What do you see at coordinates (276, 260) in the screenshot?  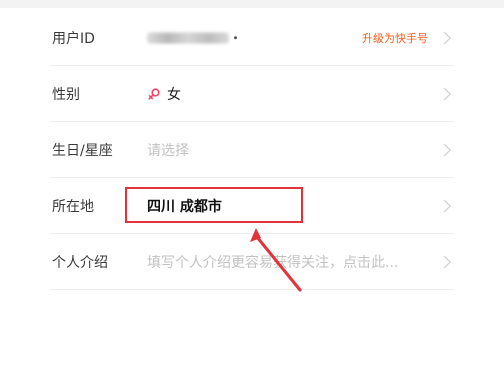 I see `arrow-pointer-icon` at bounding box center [276, 260].